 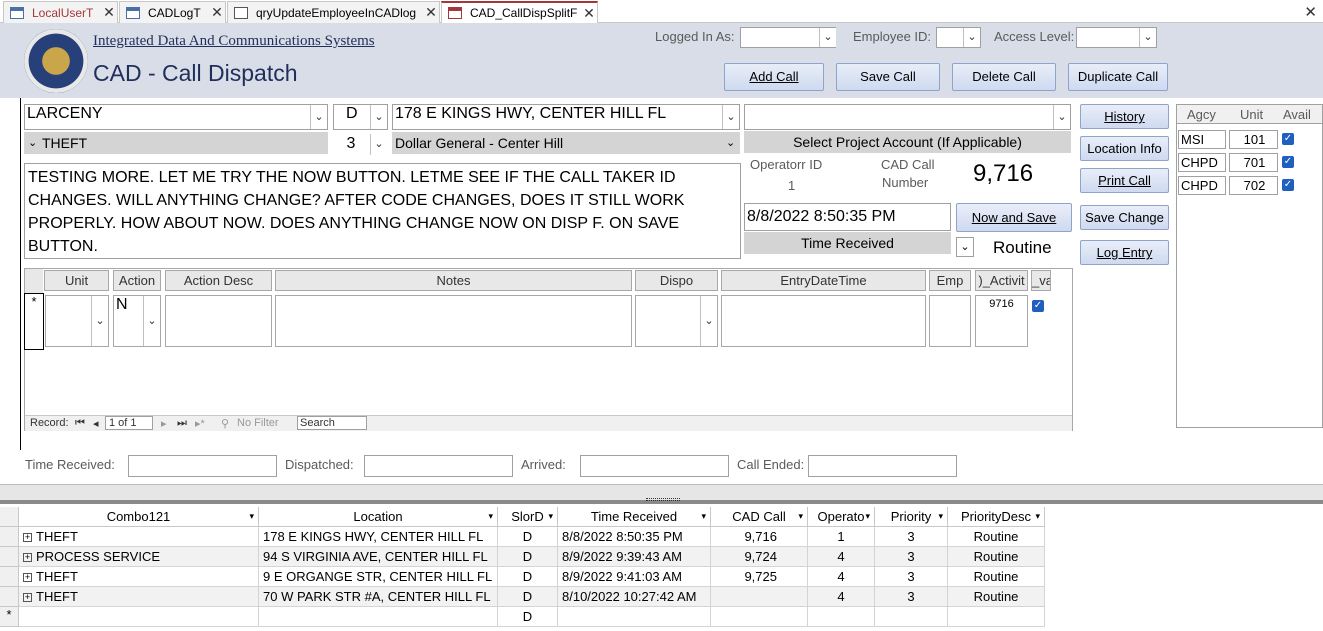 What do you see at coordinates (1014, 217) in the screenshot?
I see `now-and-save-button: Now and Save` at bounding box center [1014, 217].